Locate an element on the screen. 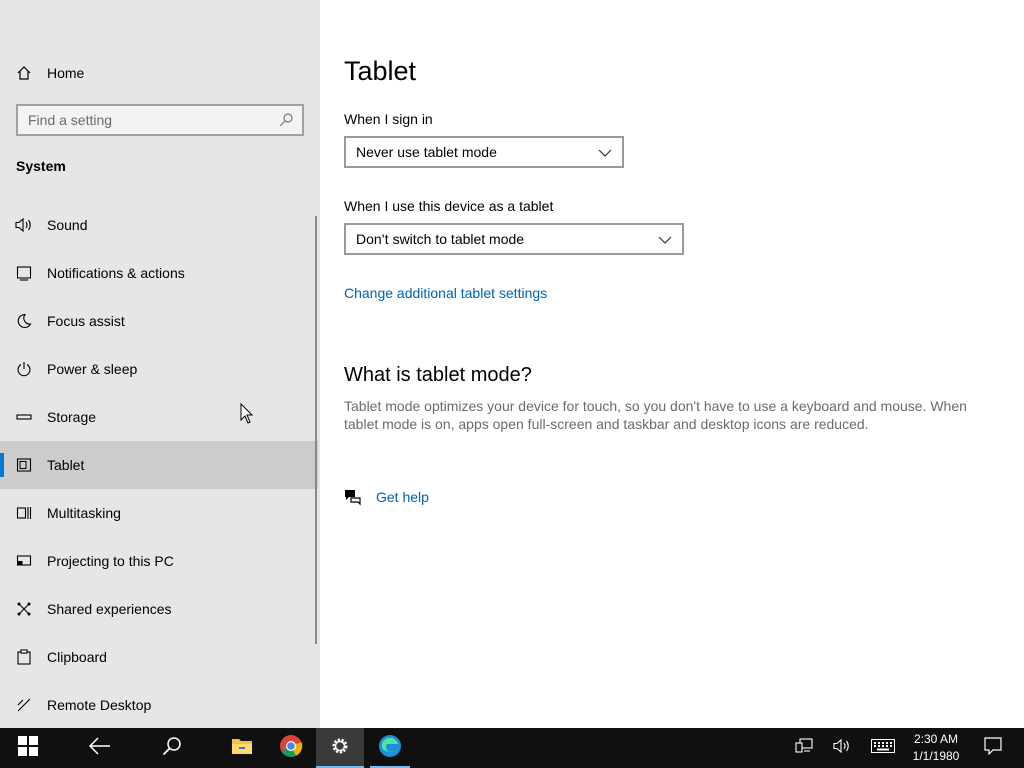 The image size is (1024, 768). edge-icon is located at coordinates (390, 748).